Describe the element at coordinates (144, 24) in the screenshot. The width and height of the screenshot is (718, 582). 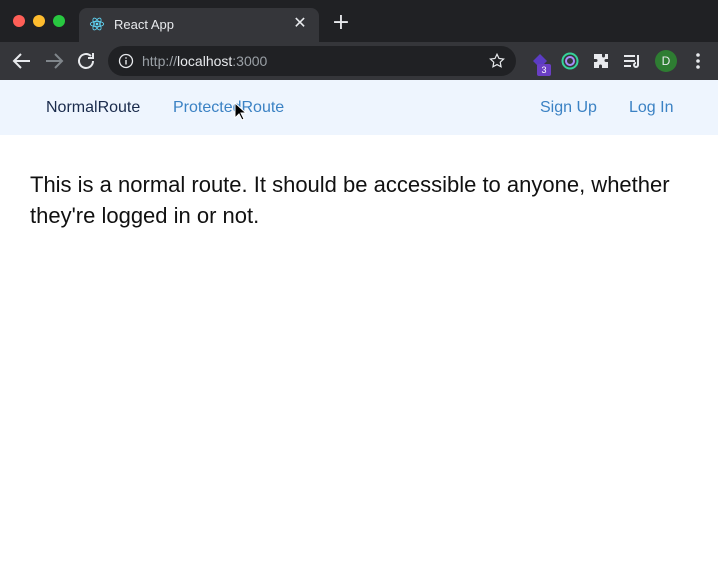
I see `tab-title: React App` at that location.